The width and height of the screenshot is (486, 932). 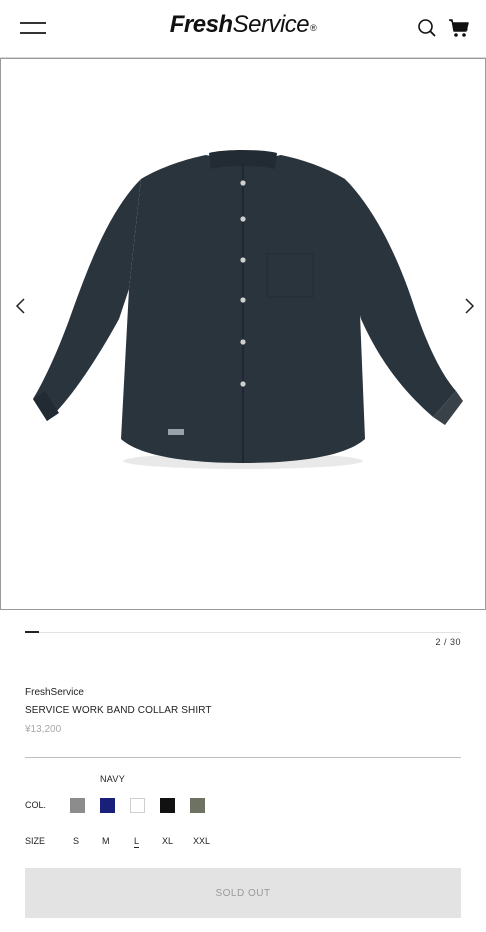 What do you see at coordinates (243, 893) in the screenshot?
I see `sold-out-button: SOLD OUT` at bounding box center [243, 893].